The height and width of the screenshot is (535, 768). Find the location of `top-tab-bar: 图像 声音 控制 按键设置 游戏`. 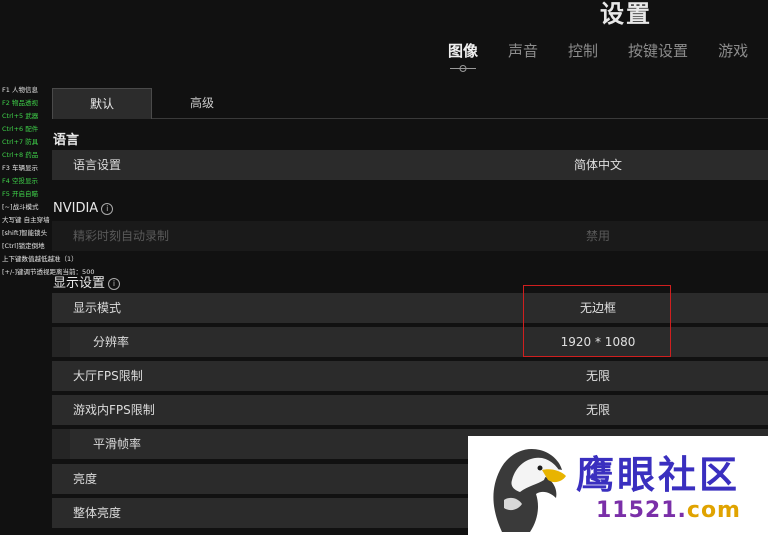

top-tab-bar: 图像 声音 控制 按键设置 游戏 is located at coordinates (608, 54).